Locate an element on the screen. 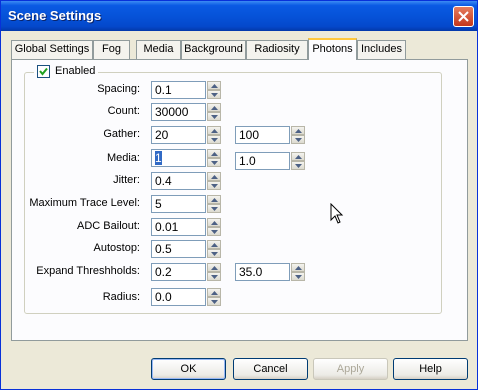 Image resolution: width=478 pixels, height=390 pixels. adc-bailout-spin-up is located at coordinates (214, 222).